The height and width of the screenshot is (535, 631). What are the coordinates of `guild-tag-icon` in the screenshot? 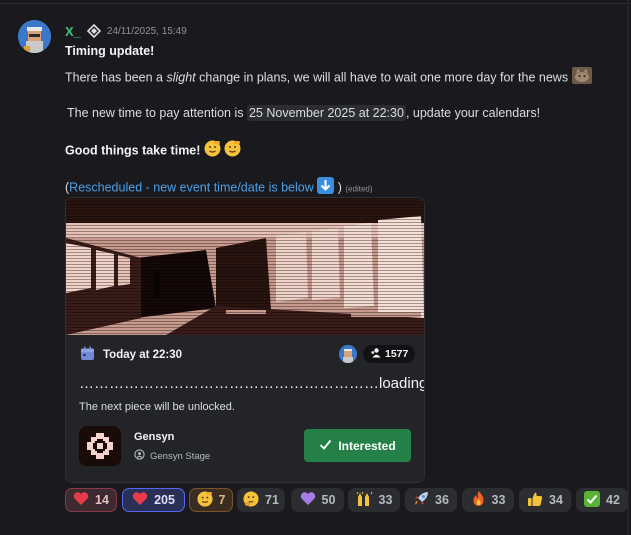 It's located at (94, 31).